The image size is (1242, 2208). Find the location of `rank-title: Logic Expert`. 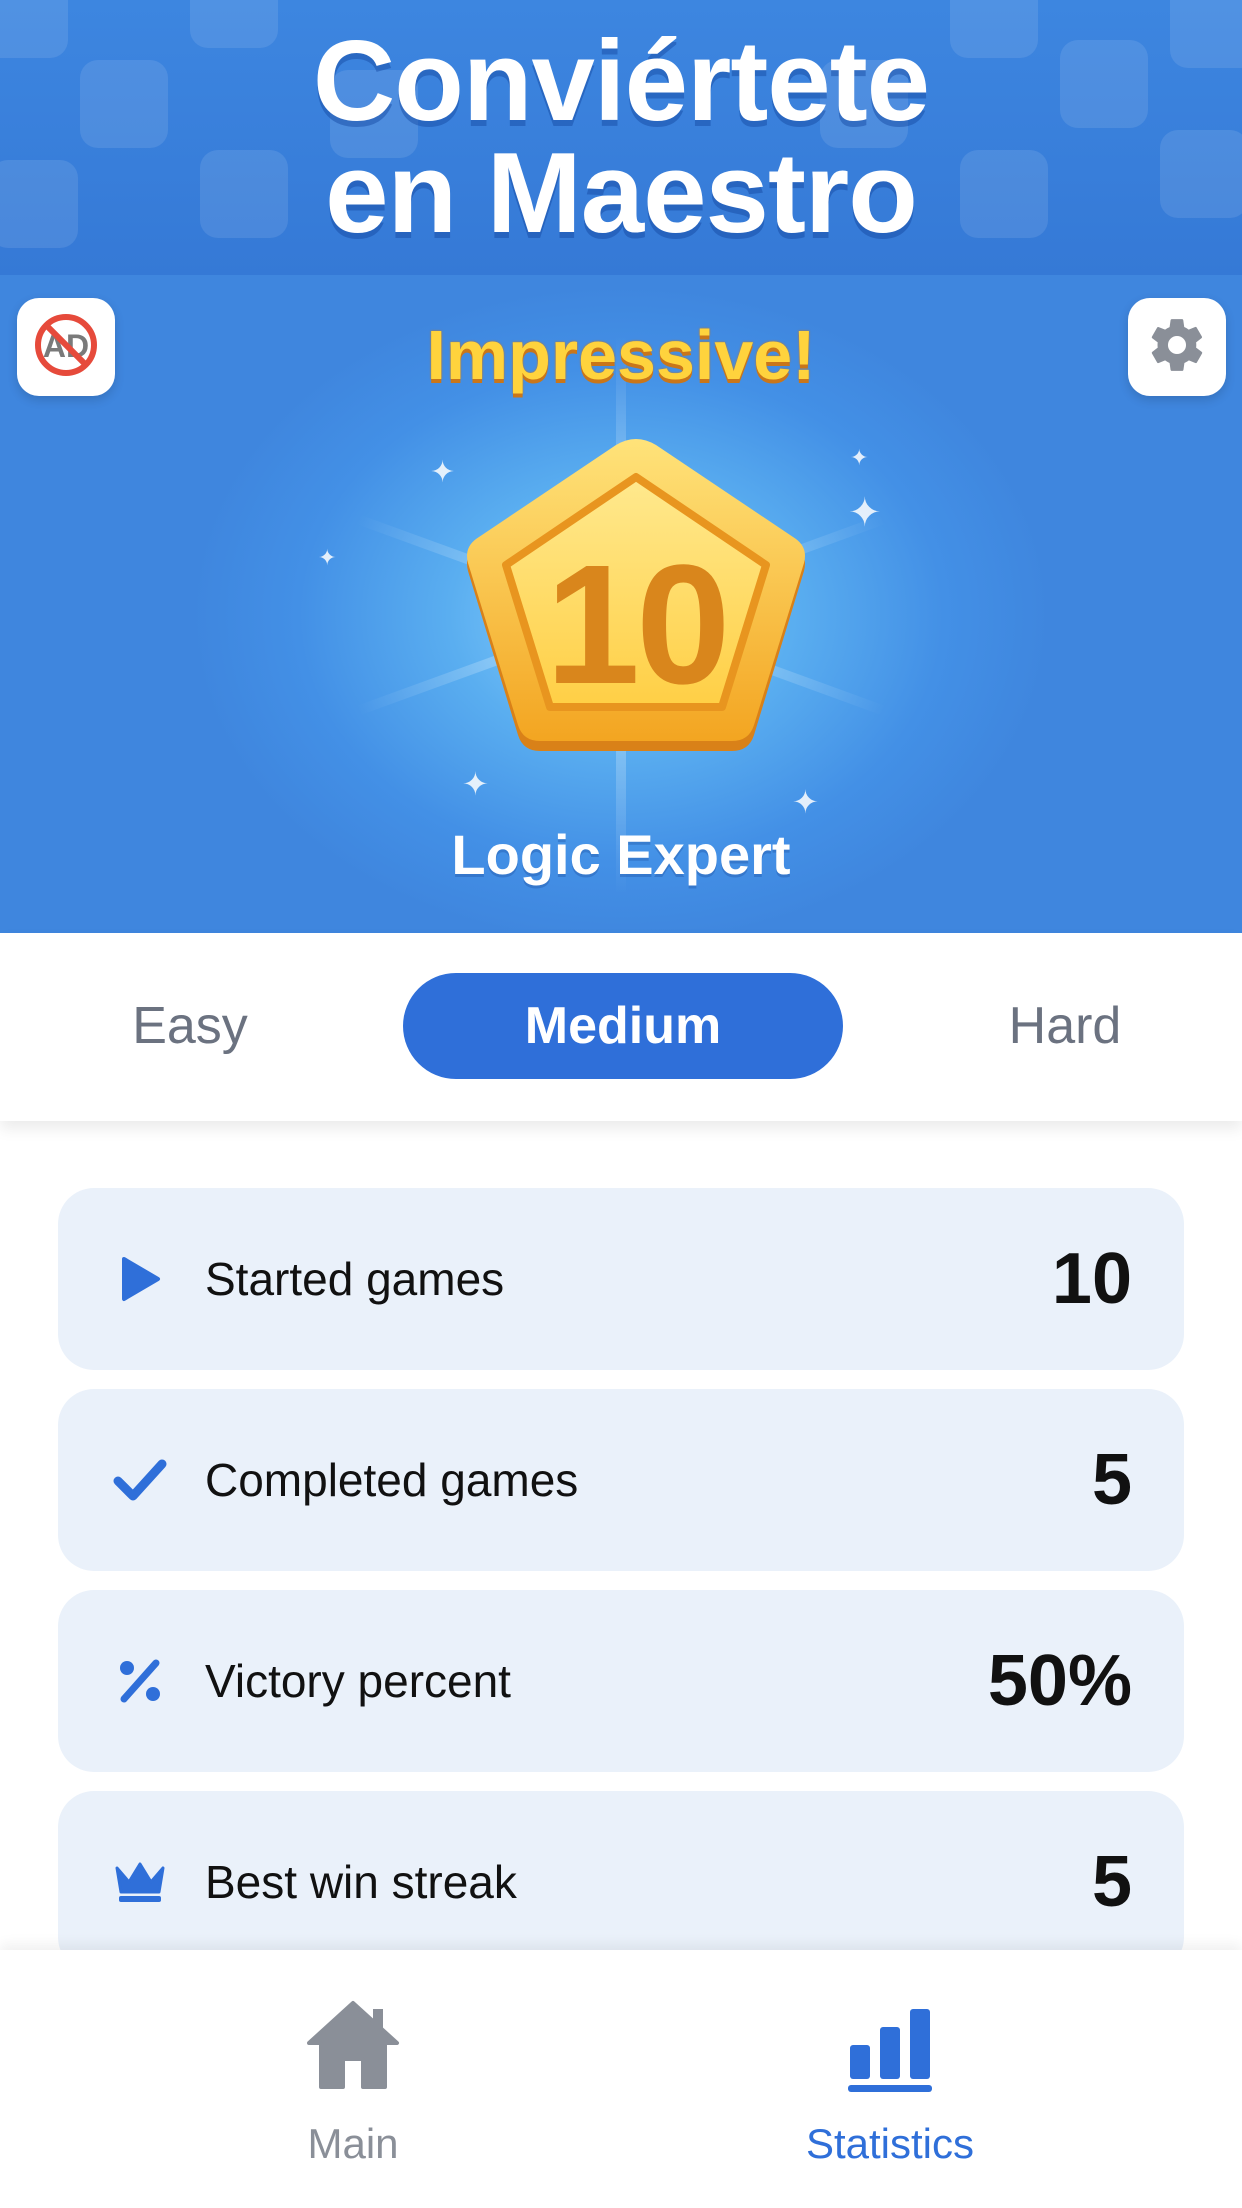

rank-title: Logic Expert is located at coordinates (621, 854).